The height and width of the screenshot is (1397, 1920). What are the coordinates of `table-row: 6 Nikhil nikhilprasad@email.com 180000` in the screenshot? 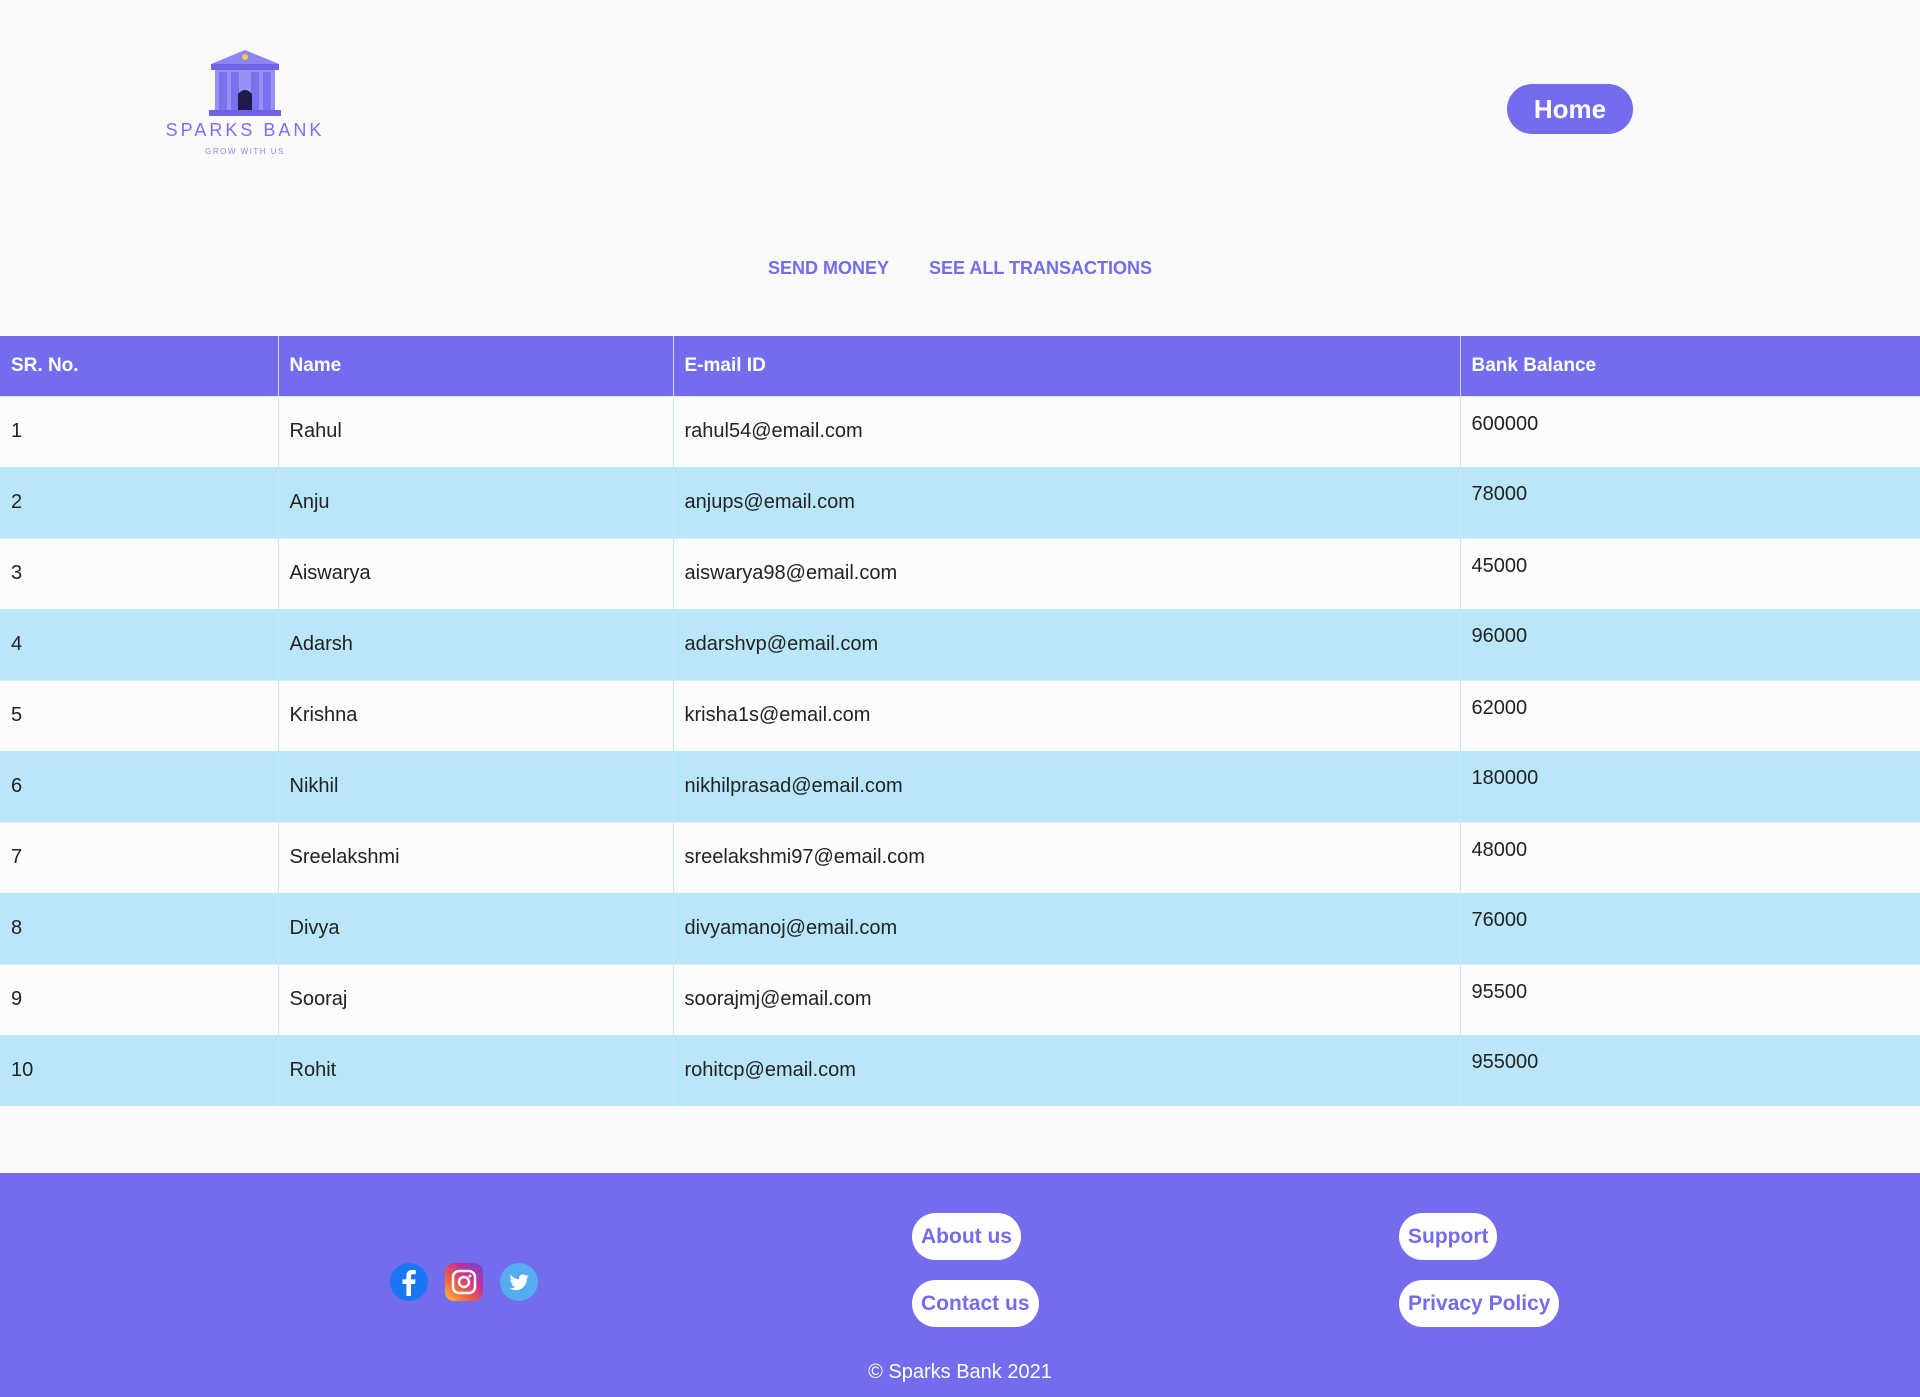 It's located at (960, 786).